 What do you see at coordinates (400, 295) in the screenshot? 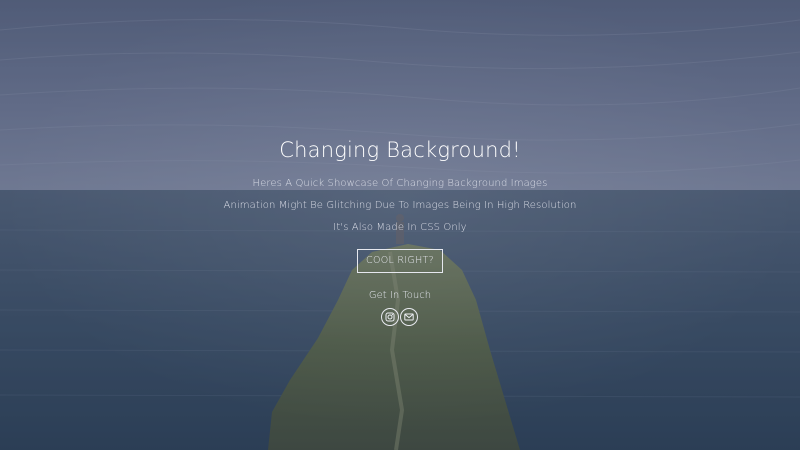
I see `get-in-touch-heading: Get In Touch` at bounding box center [400, 295].